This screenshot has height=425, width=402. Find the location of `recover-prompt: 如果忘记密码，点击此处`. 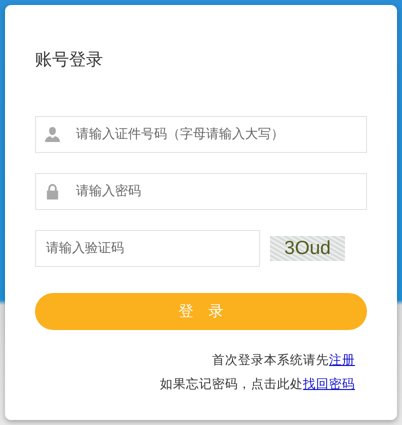

recover-prompt: 如果忘记密码，点击此处 is located at coordinates (231, 383).